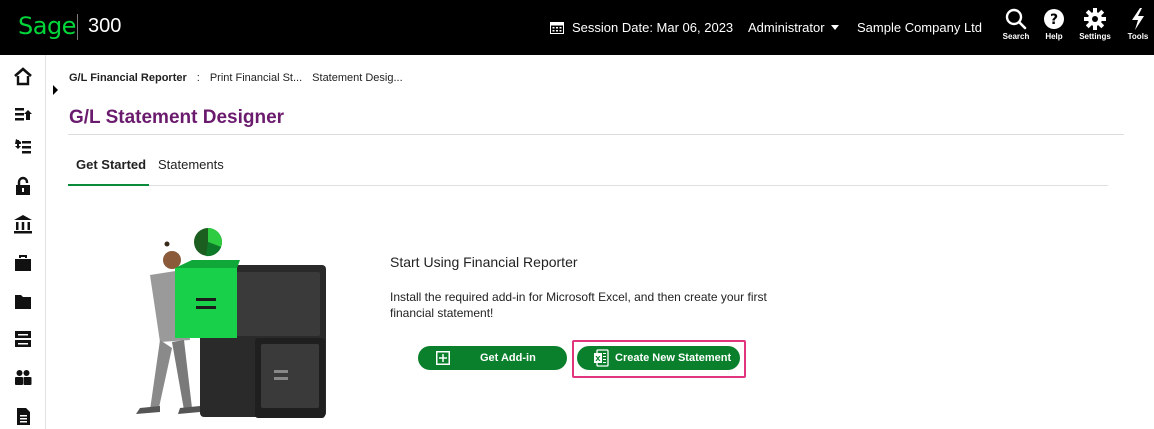 This screenshot has height=429, width=1154. What do you see at coordinates (23, 263) in the screenshot?
I see `briefcase-icon` at bounding box center [23, 263].